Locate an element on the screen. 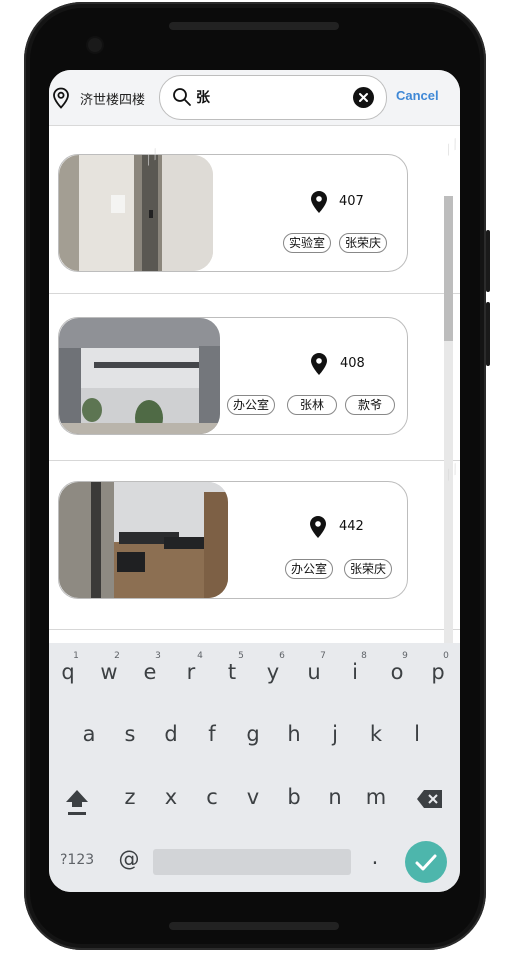 This screenshot has height=955, width=509. key-l: l is located at coordinates (417, 734).